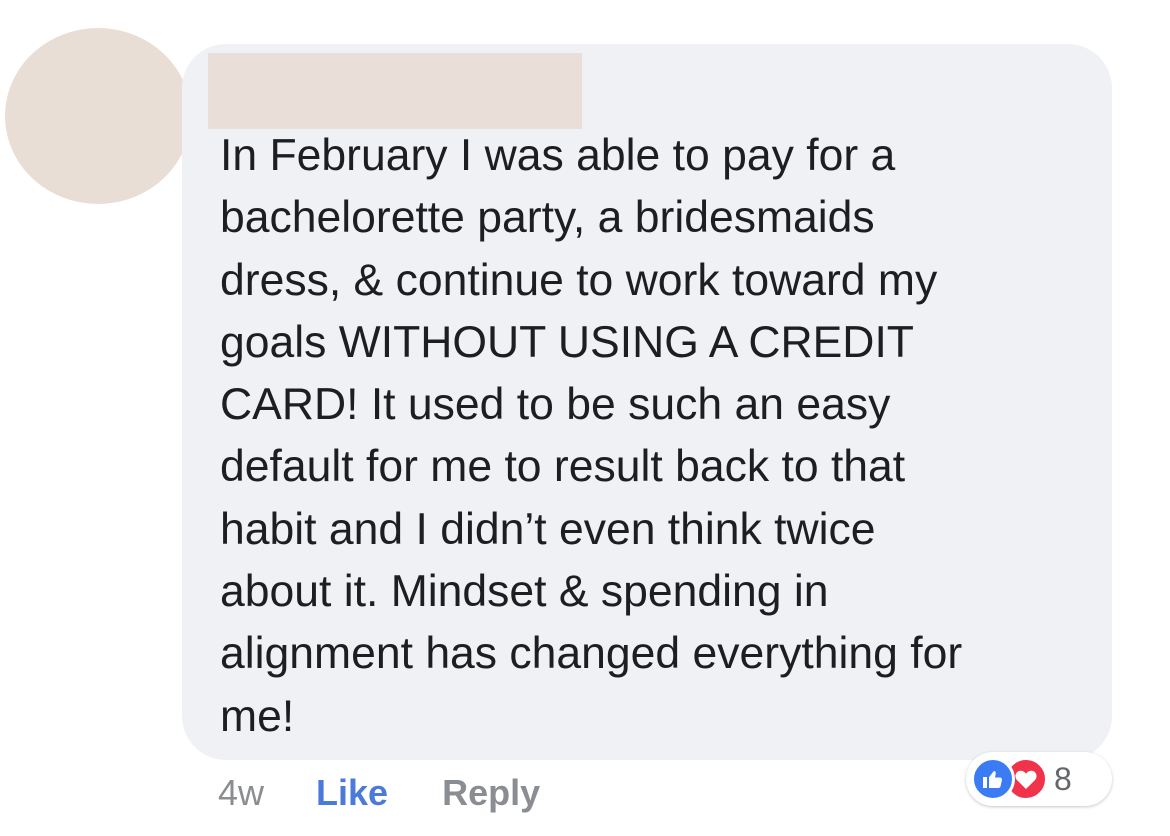 Image resolution: width=1170 pixels, height=836 pixels. What do you see at coordinates (352, 793) in the screenshot?
I see `like-button: Like` at bounding box center [352, 793].